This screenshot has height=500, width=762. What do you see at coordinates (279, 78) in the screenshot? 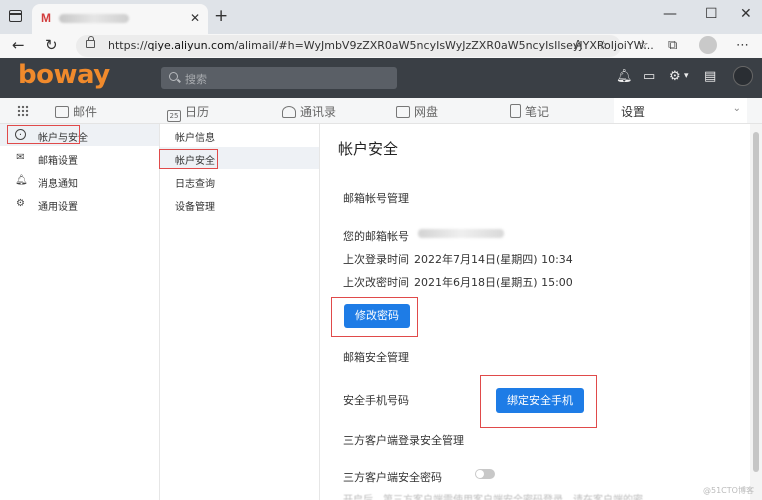
I see `search-input: 搜索` at bounding box center [279, 78].